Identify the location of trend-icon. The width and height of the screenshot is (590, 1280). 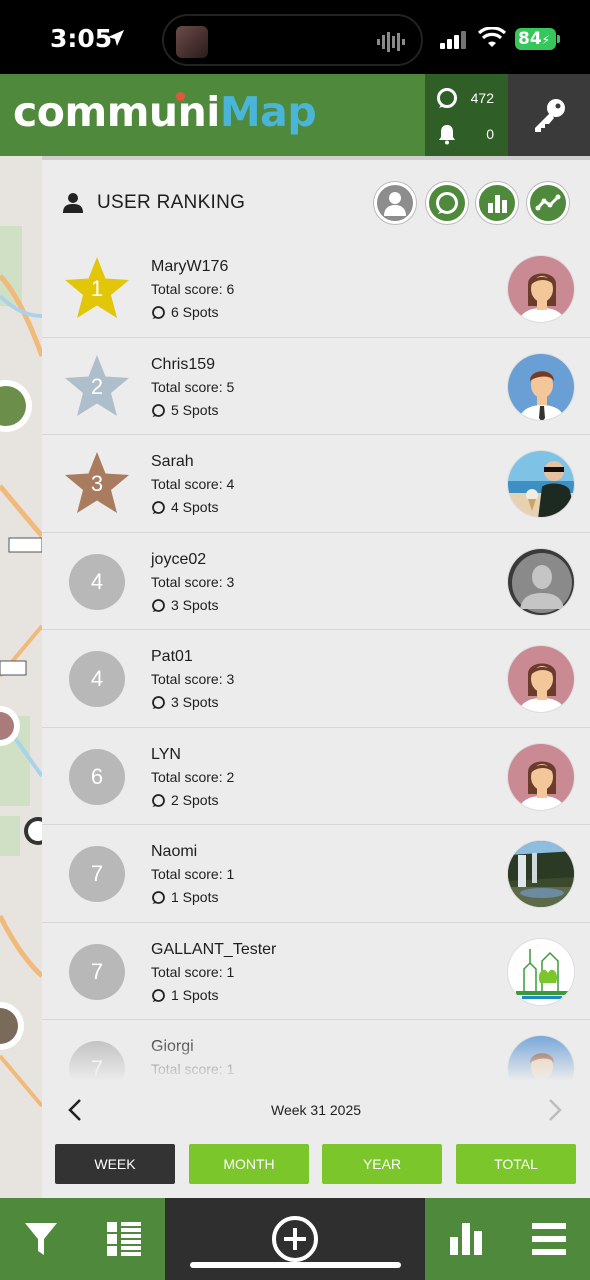
(548, 202).